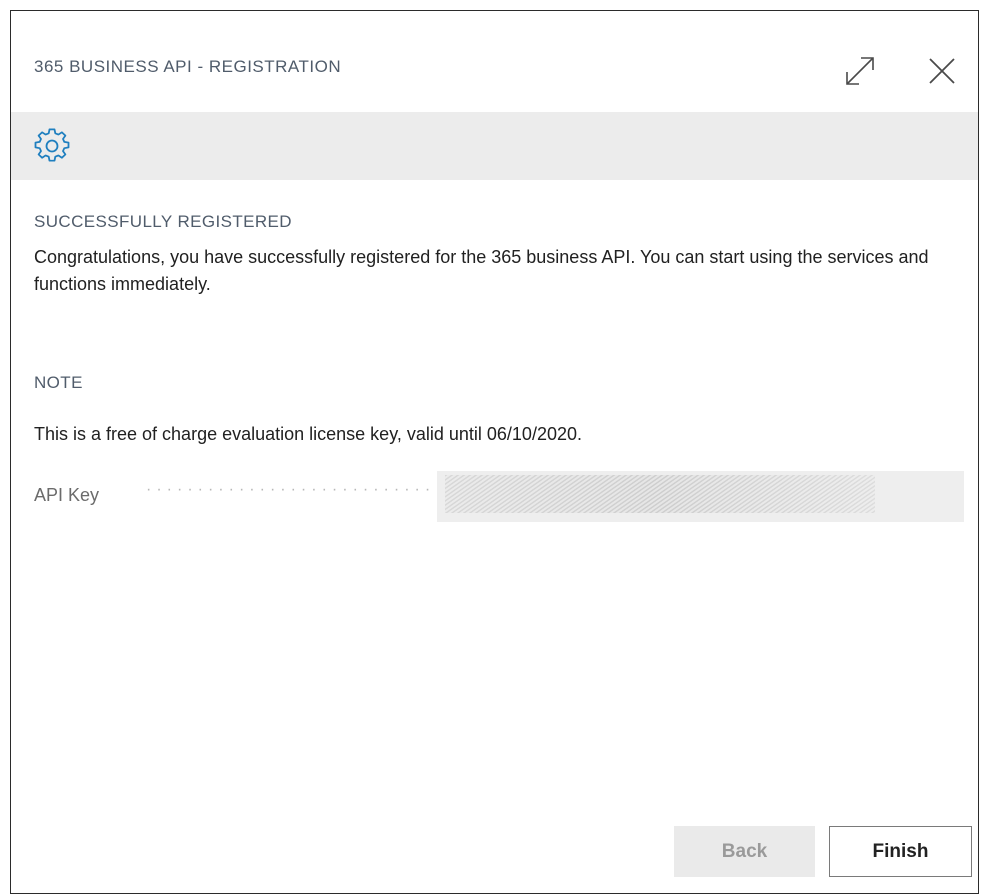 This screenshot has width=981, height=896. What do you see at coordinates (52, 146) in the screenshot?
I see `gear-icon` at bounding box center [52, 146].